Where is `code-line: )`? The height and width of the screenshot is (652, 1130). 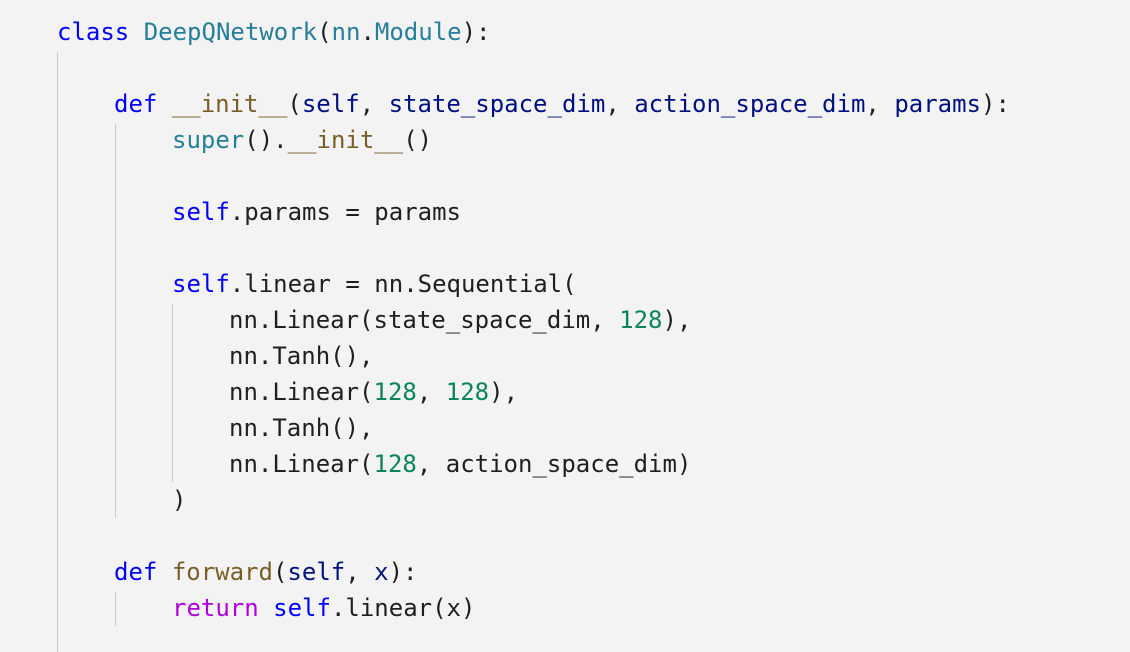 code-line: ) is located at coordinates (179, 500).